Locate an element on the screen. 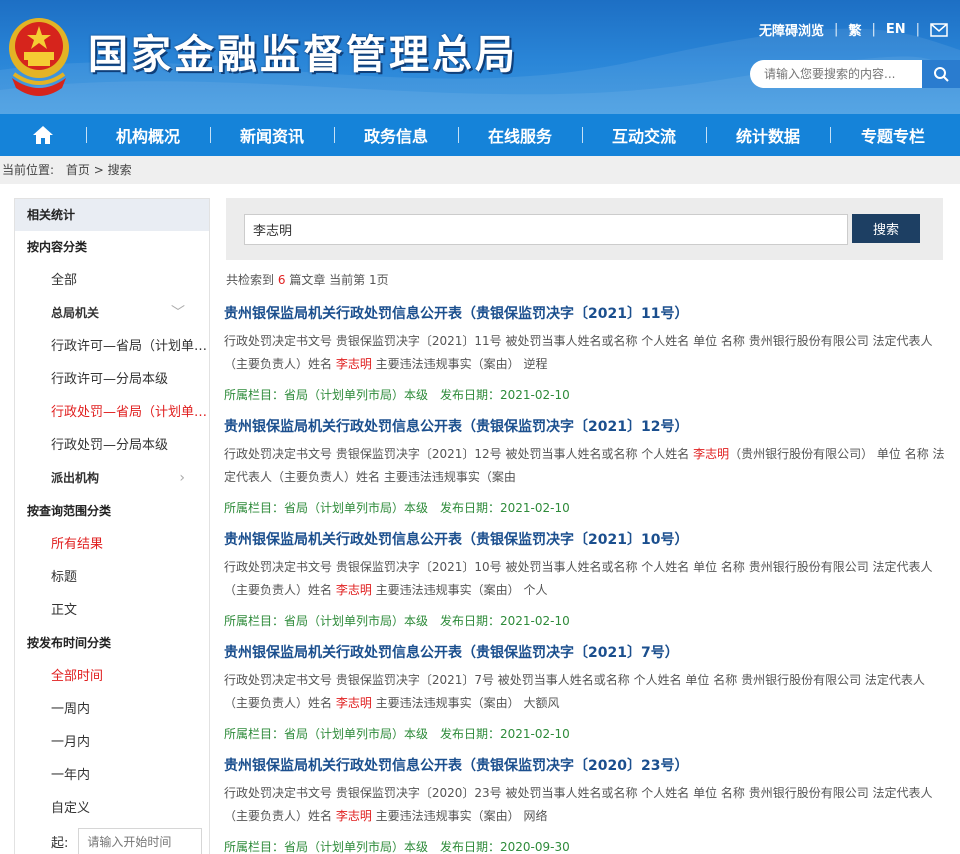 Image resolution: width=960 pixels, height=854 pixels. time-category-heading: 按发布时间分类 is located at coordinates (69, 643).